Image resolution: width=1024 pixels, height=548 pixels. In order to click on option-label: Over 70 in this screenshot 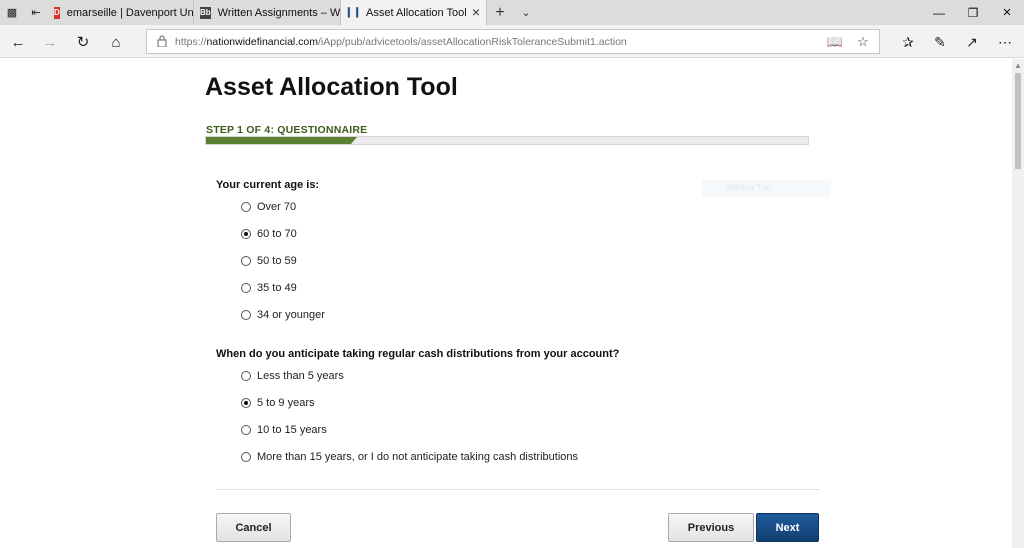, I will do `click(277, 207)`.